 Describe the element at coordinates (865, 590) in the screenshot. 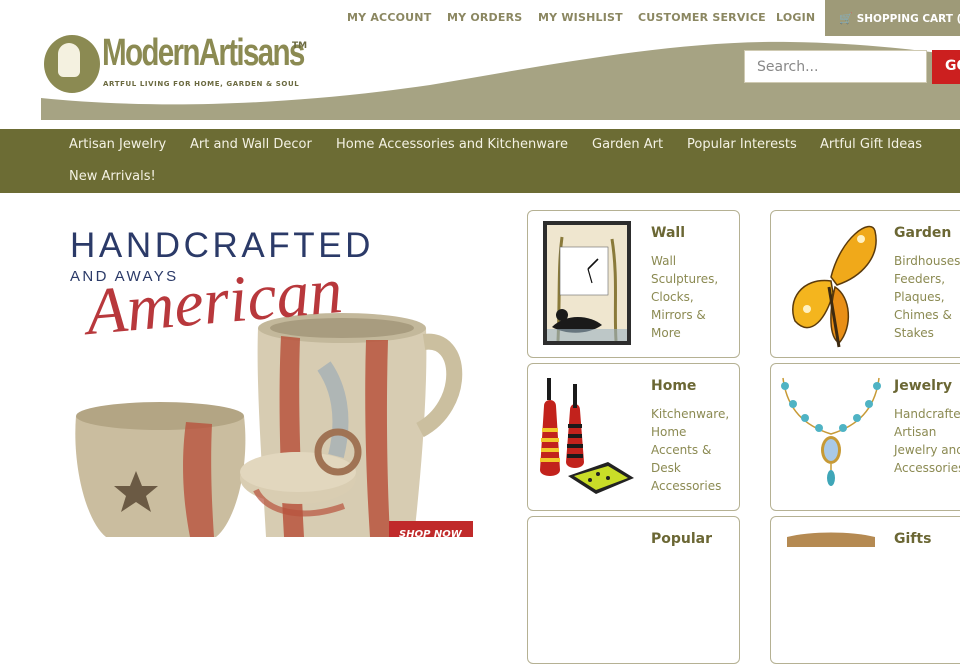

I see `category-card-gifts: Gifts` at that location.